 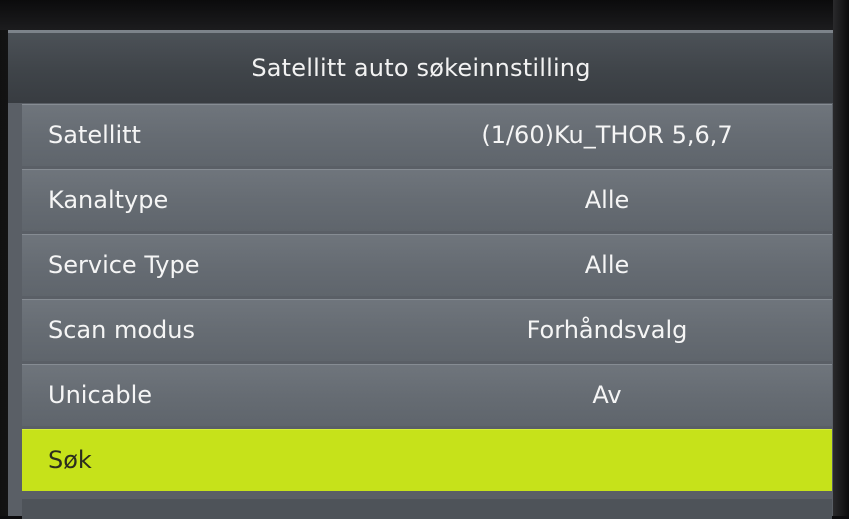 What do you see at coordinates (607, 135) in the screenshot?
I see `row-value: (1/60)Ku_THOR 5,6,7` at bounding box center [607, 135].